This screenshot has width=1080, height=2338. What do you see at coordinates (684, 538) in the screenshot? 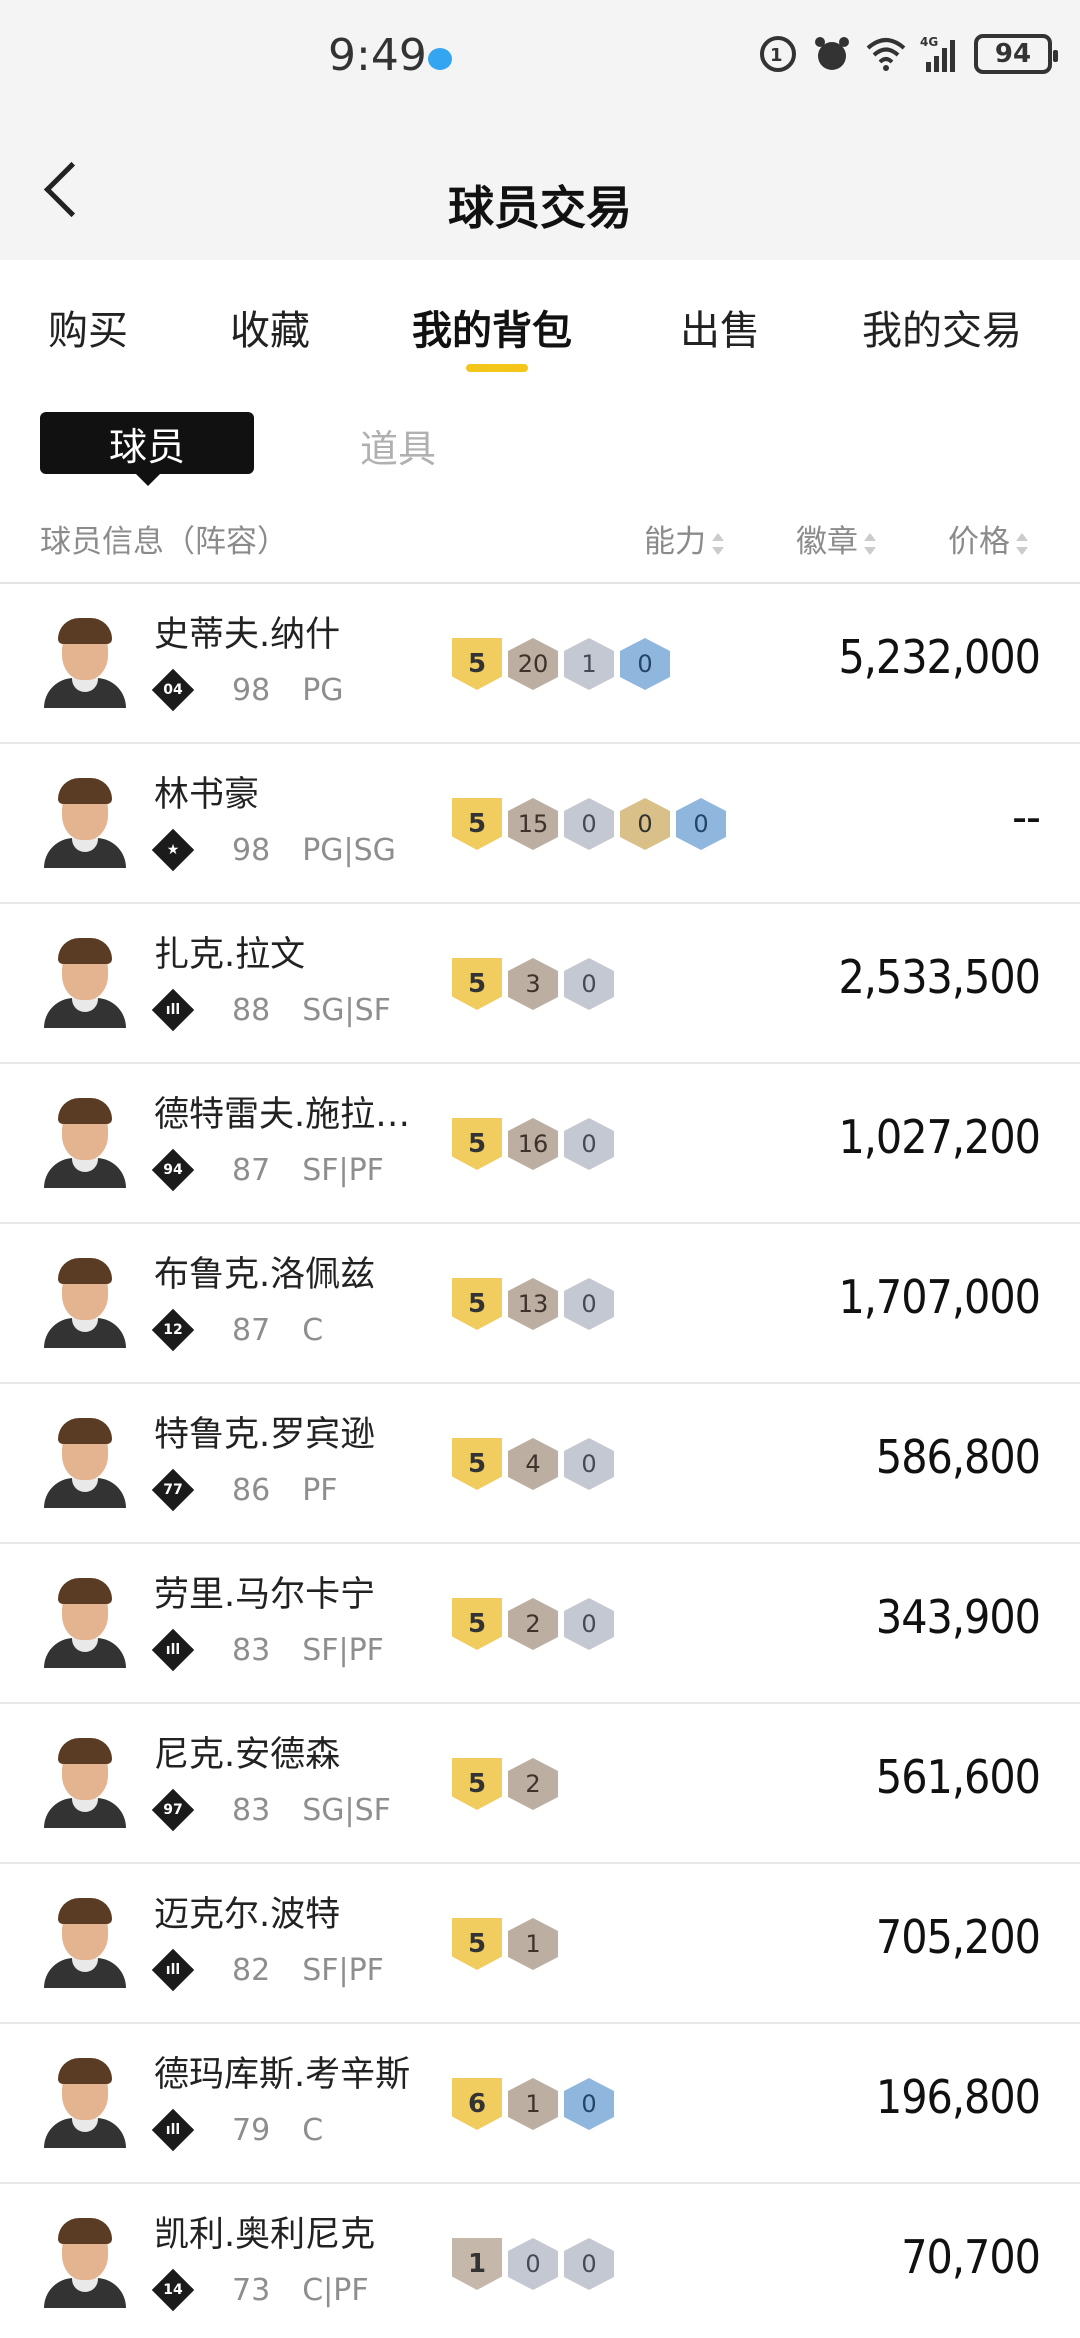
I see `col-ability: 能力` at bounding box center [684, 538].